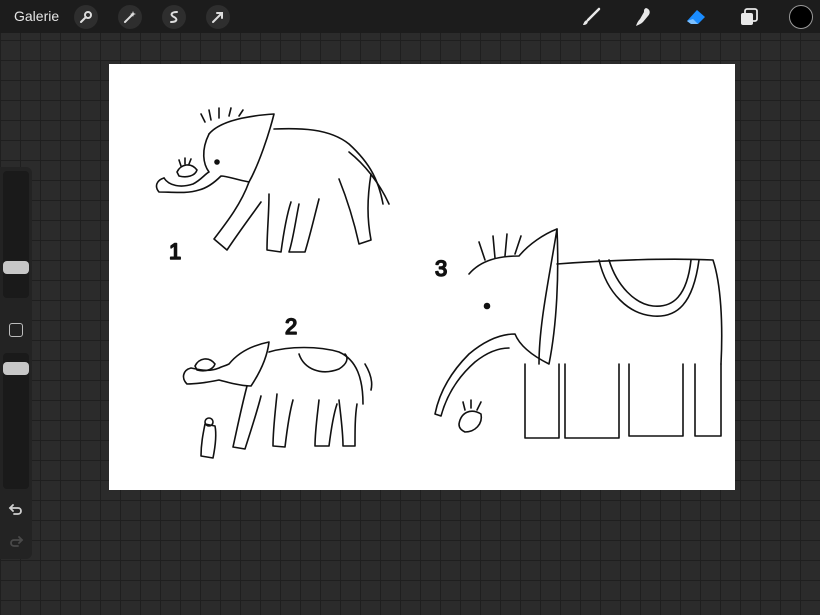 This screenshot has height=615, width=820. What do you see at coordinates (441, 268) in the screenshot?
I see `sketch-label-3: 3` at bounding box center [441, 268].